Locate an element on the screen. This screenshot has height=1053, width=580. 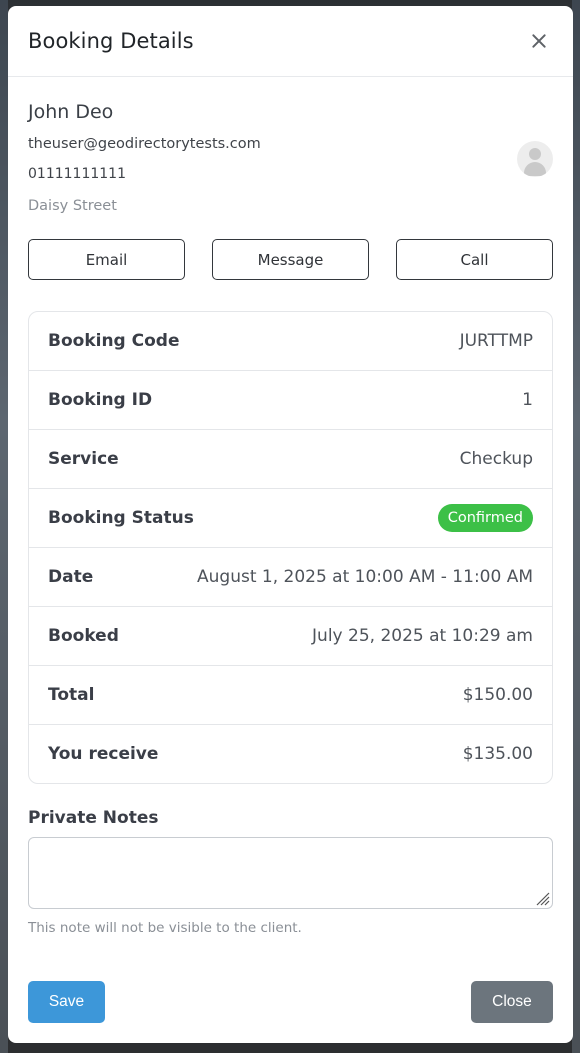
detail-label: Date is located at coordinates (71, 577).